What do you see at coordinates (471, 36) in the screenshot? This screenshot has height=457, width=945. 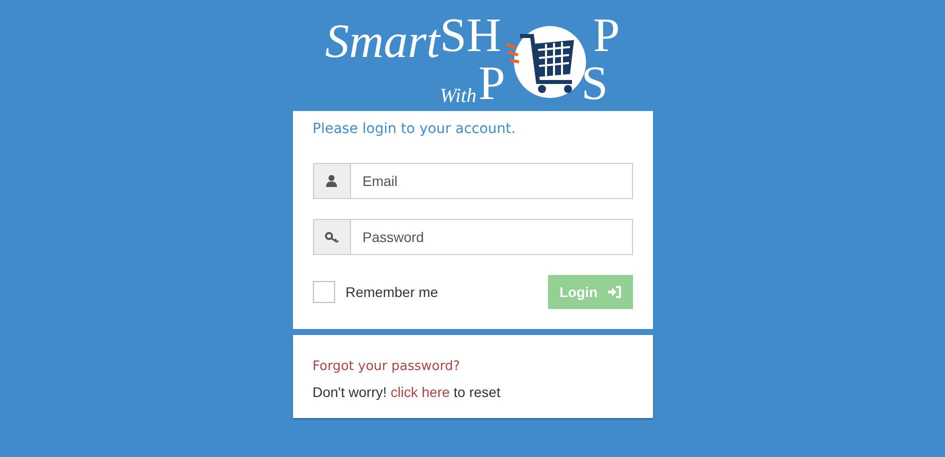 I see `logo-text: SH` at bounding box center [471, 36].